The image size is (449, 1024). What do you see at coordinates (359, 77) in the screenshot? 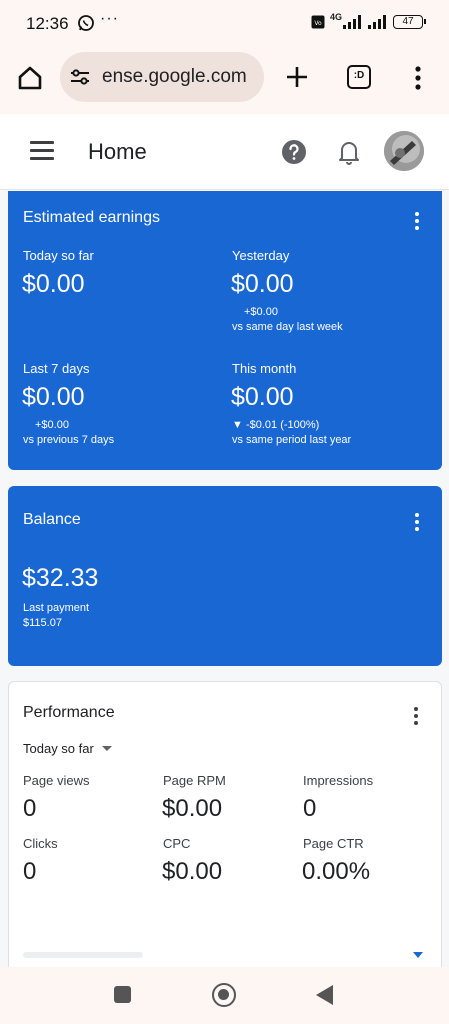
I see `tabs-button: :D` at bounding box center [359, 77].